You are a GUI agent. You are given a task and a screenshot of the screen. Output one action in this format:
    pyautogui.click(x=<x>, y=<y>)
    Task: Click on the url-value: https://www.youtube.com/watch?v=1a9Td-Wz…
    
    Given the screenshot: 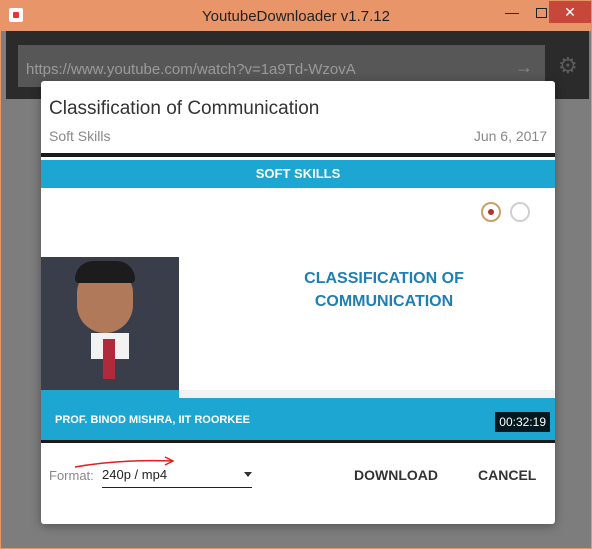 What is the action you would take?
    pyautogui.click(x=191, y=69)
    